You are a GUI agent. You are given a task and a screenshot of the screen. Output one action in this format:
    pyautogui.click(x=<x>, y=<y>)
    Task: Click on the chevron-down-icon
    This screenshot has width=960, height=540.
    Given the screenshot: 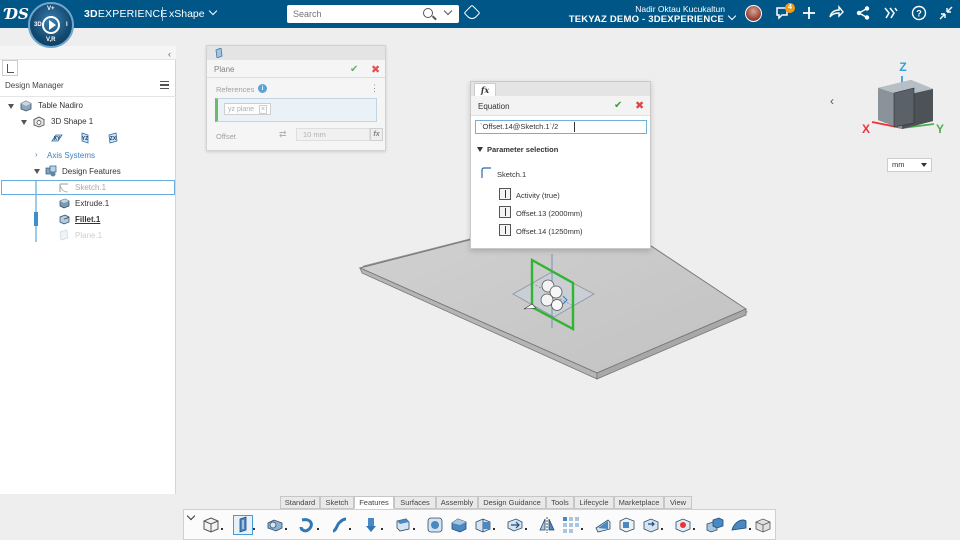 What is the action you would take?
    pyautogui.click(x=212, y=11)
    